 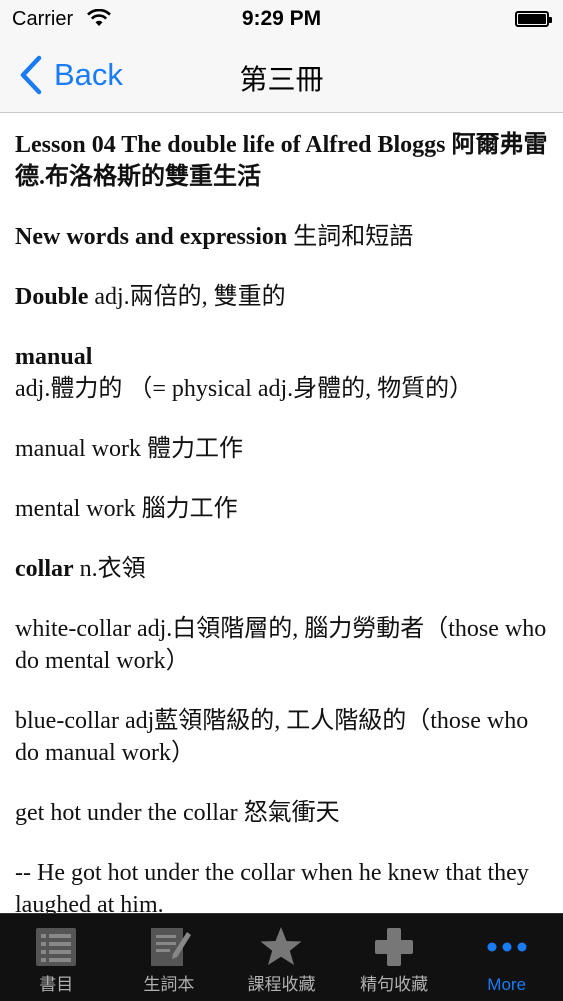 I want to click on tab-label: 精句收藏, so click(x=394, y=984).